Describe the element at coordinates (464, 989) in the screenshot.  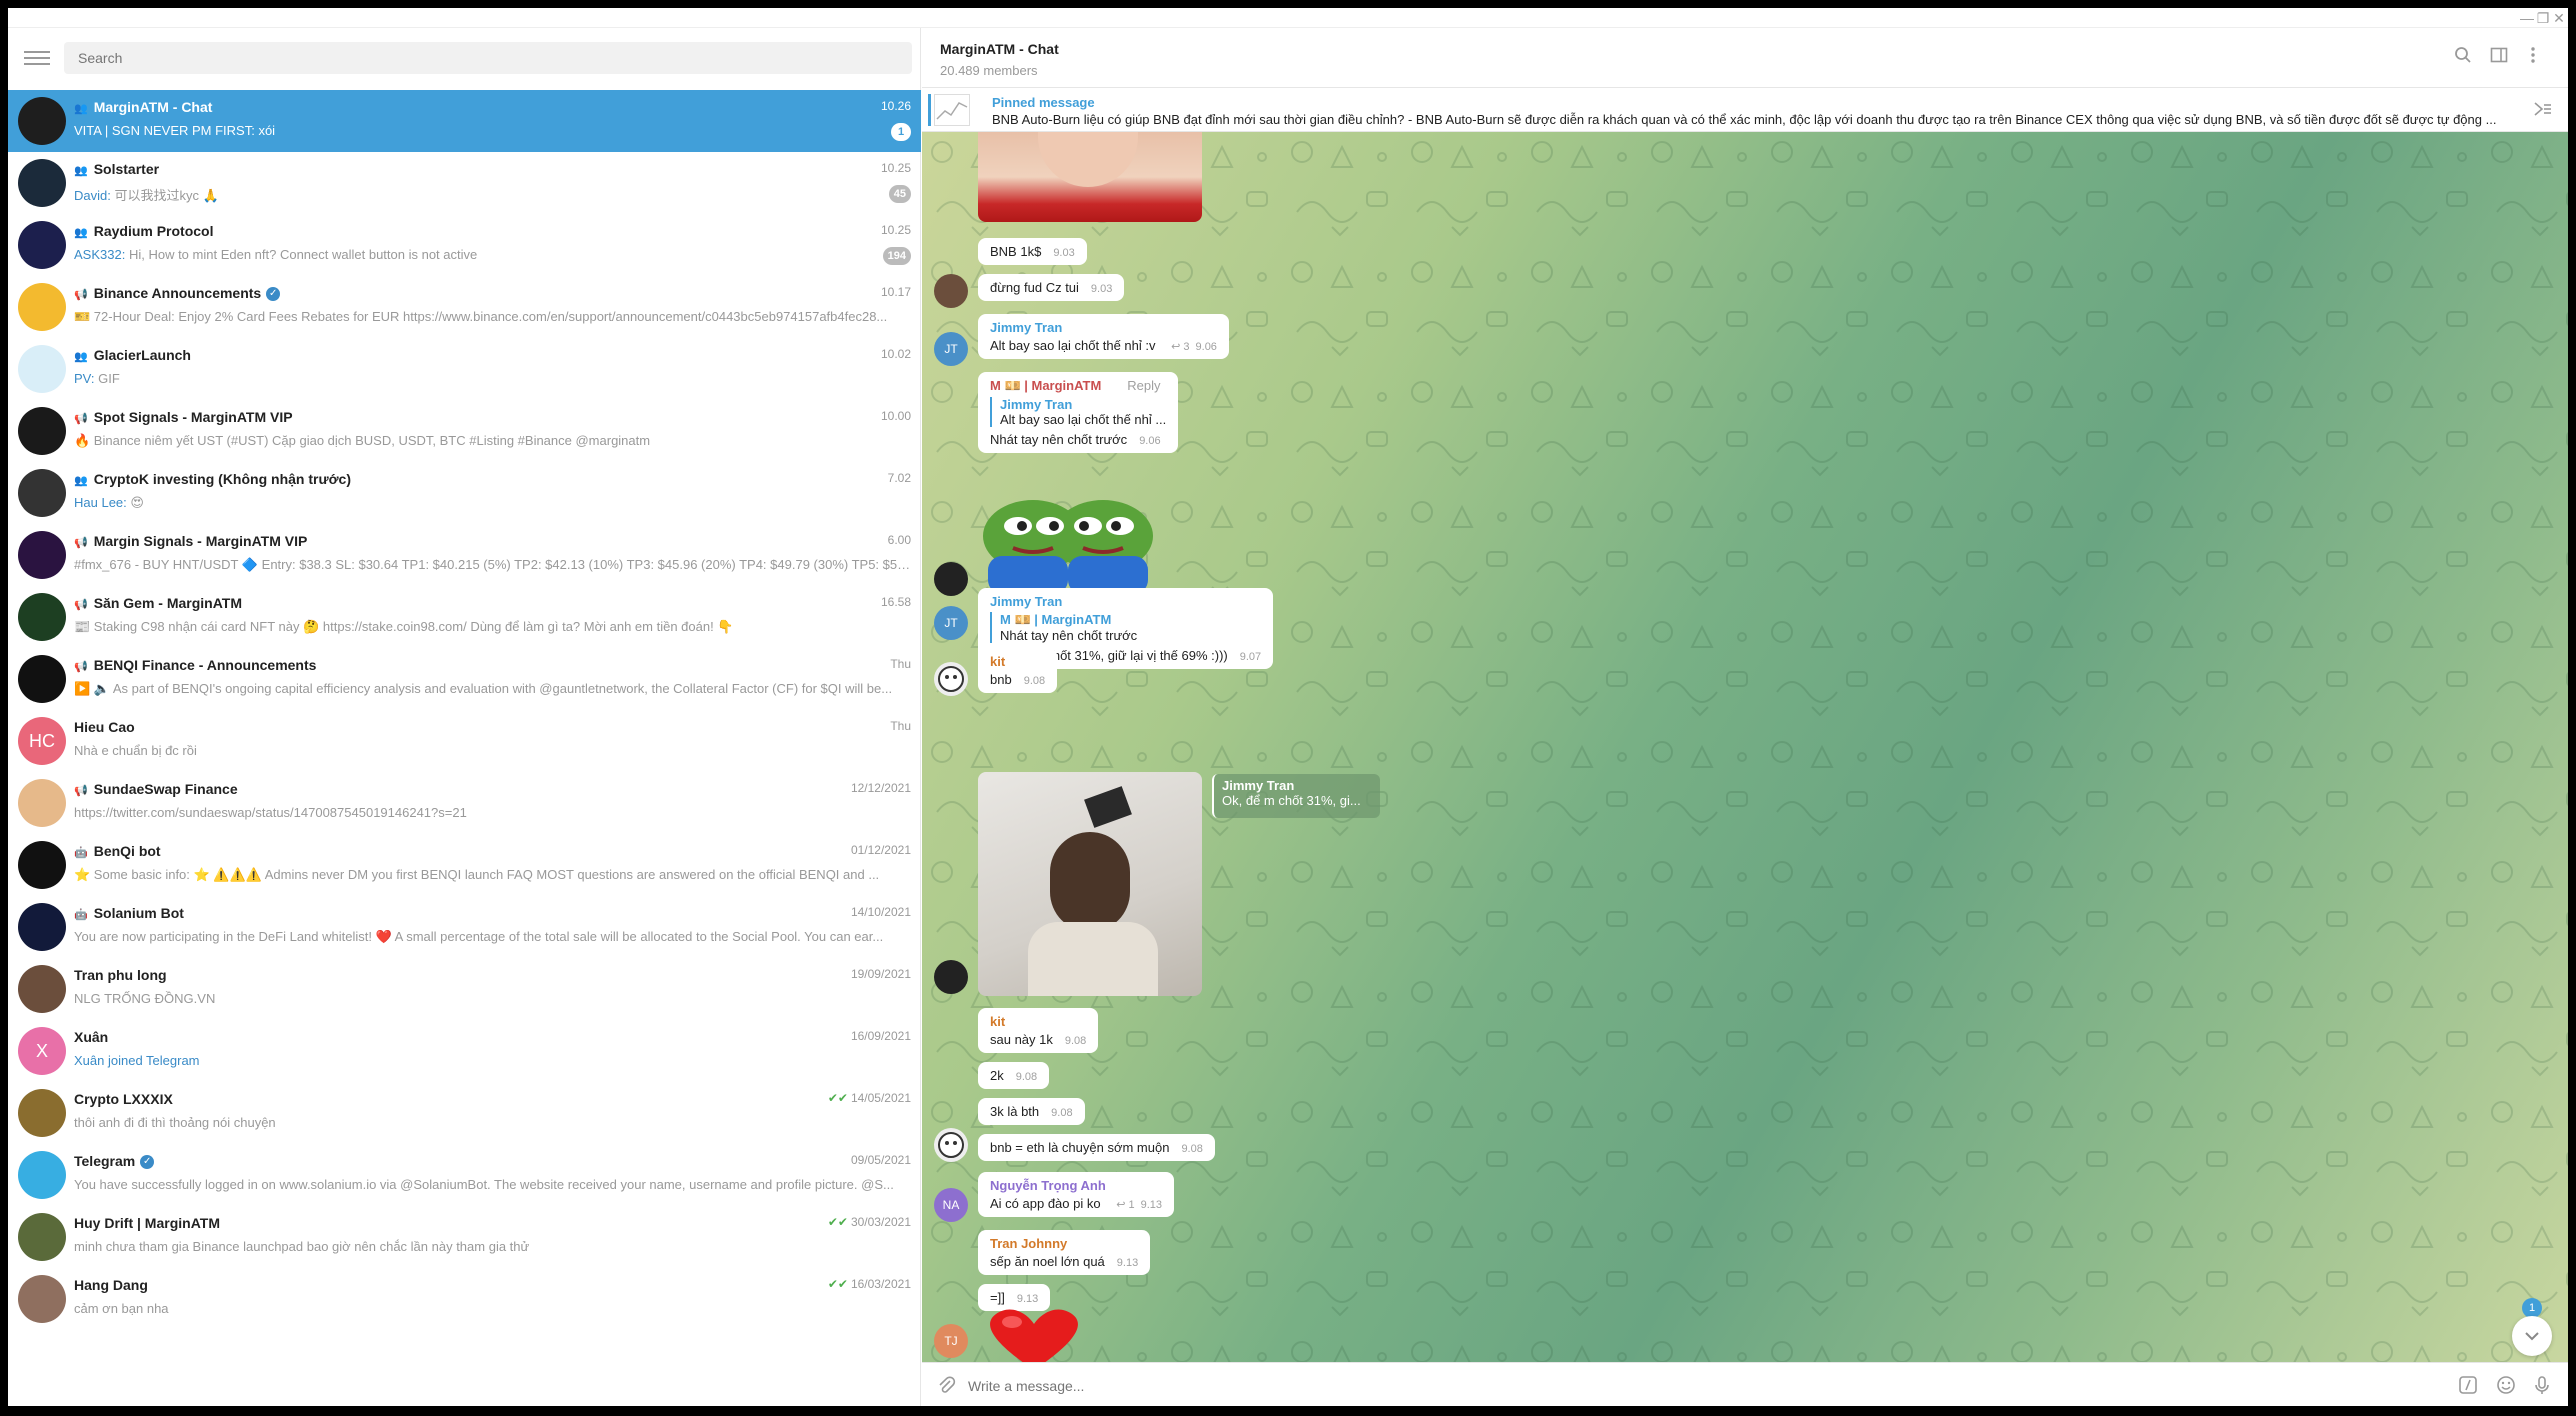
I see `chat-list-item: Tran phu long 19/09/2021 NLG TRỐNG ĐỒNG.VN` at that location.